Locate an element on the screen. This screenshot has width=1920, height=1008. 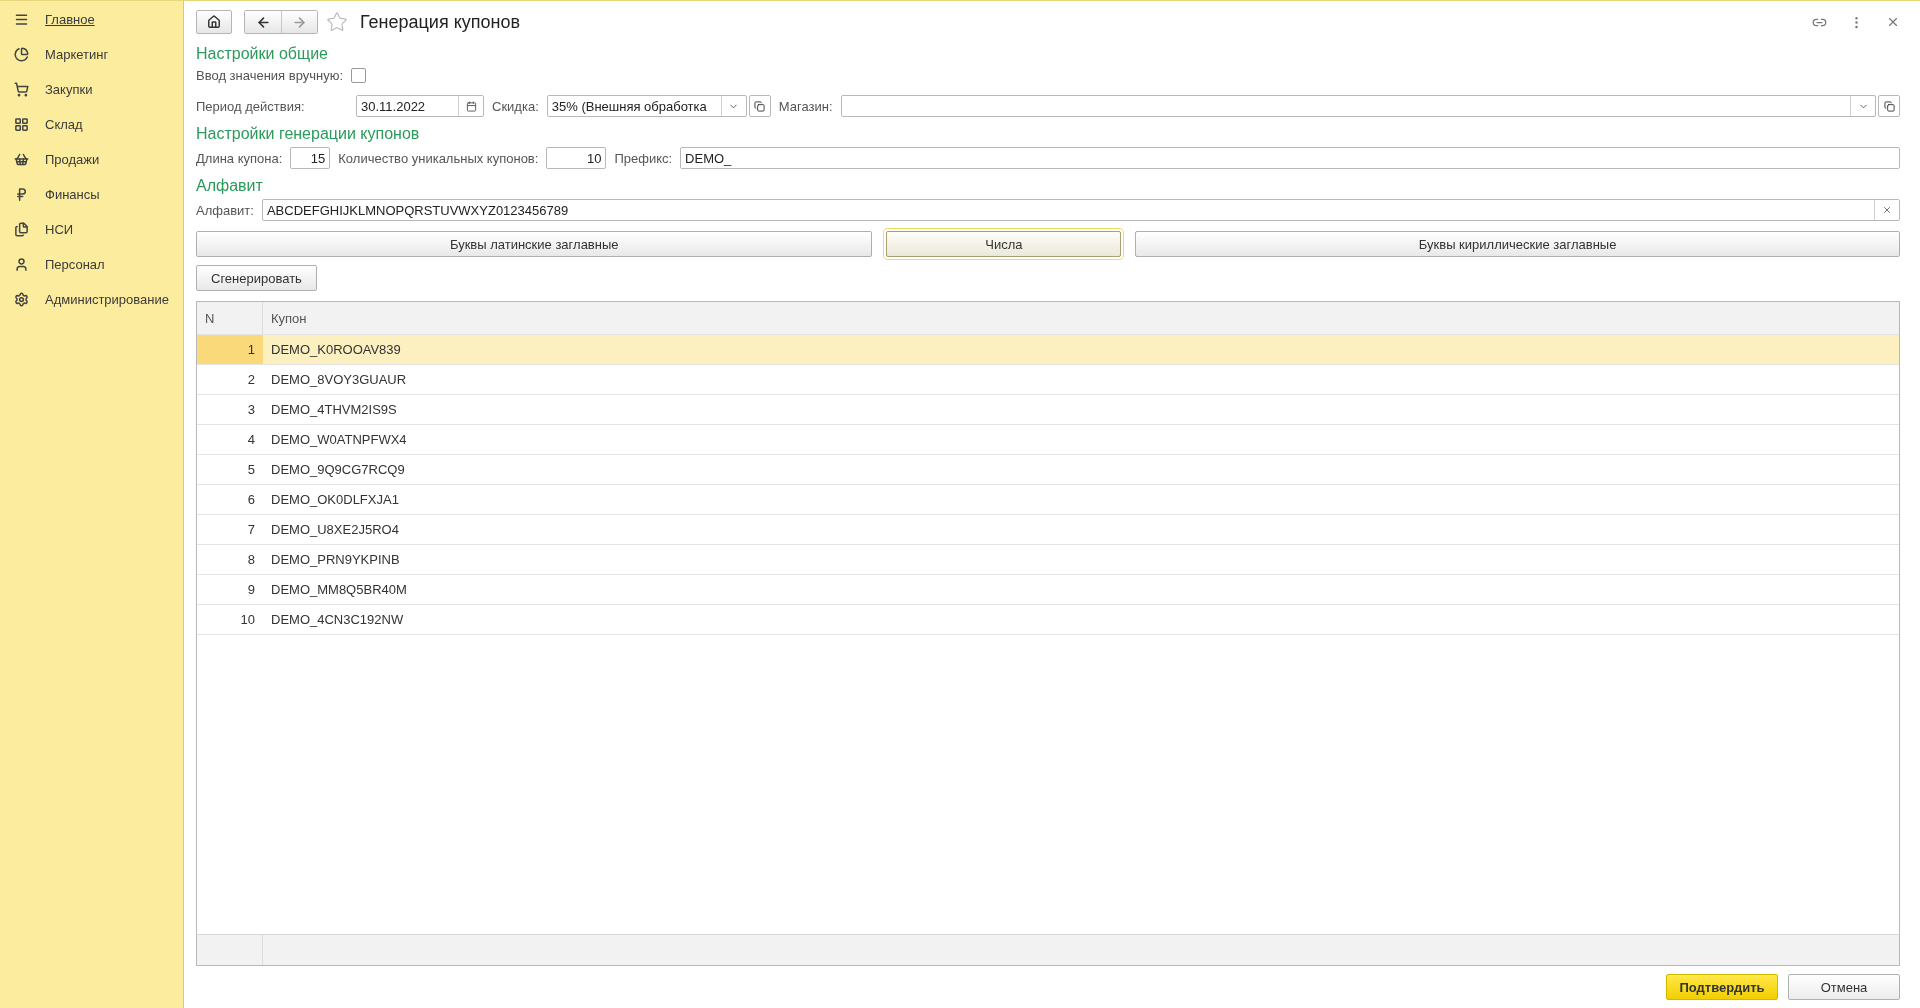
field-label: Префикс: is located at coordinates (643, 158).